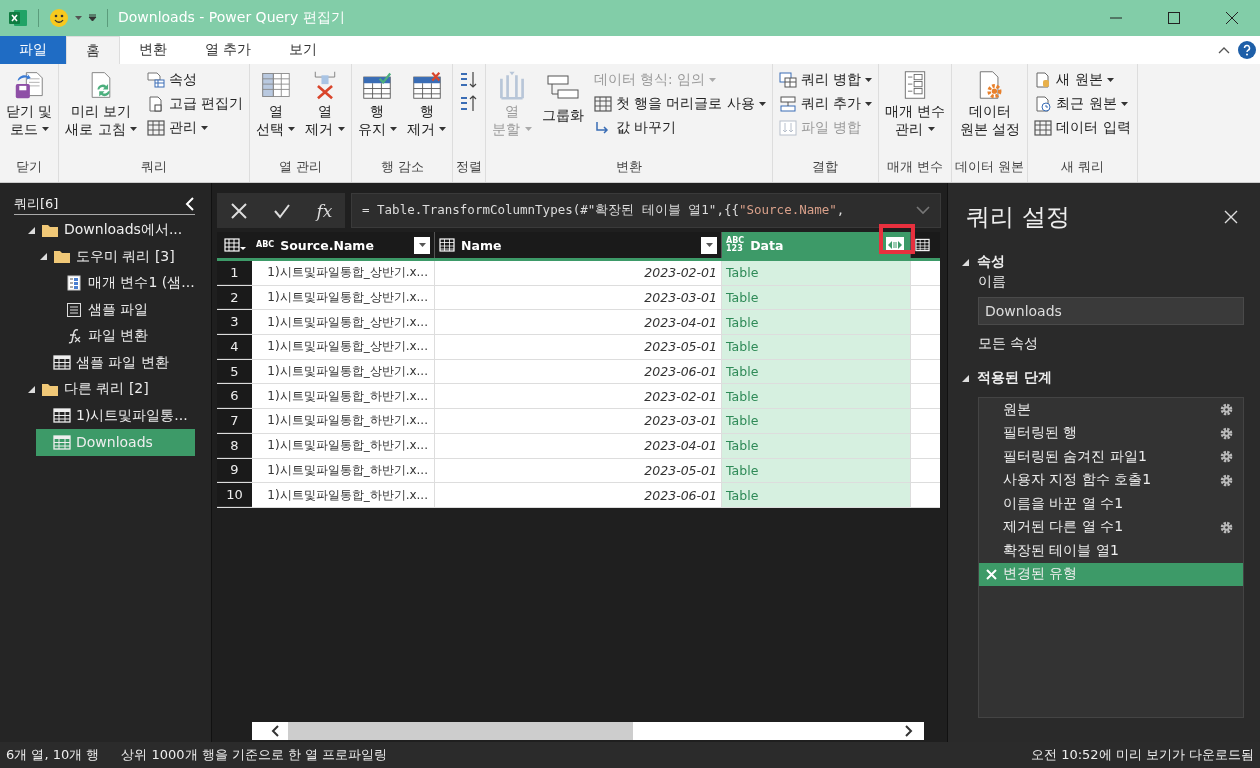  What do you see at coordinates (101, 104) in the screenshot?
I see `ribbon-button: 미리 보기 새로 고침` at bounding box center [101, 104].